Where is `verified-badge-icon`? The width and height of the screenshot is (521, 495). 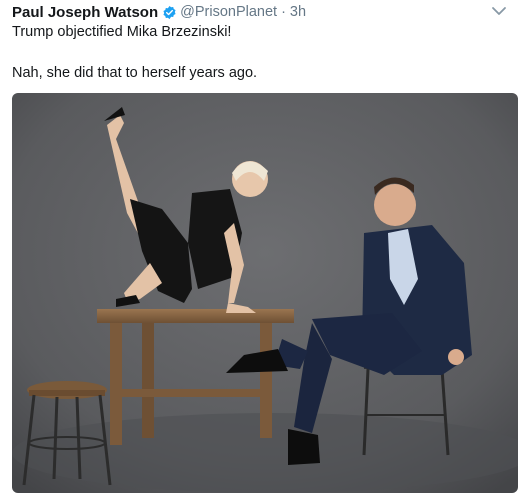 verified-badge-icon is located at coordinates (169, 12).